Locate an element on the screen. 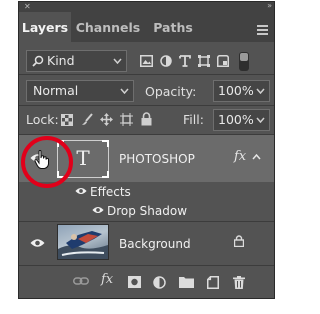 This screenshot has height=314, width=320. opacity-input: 100% is located at coordinates (241, 91).